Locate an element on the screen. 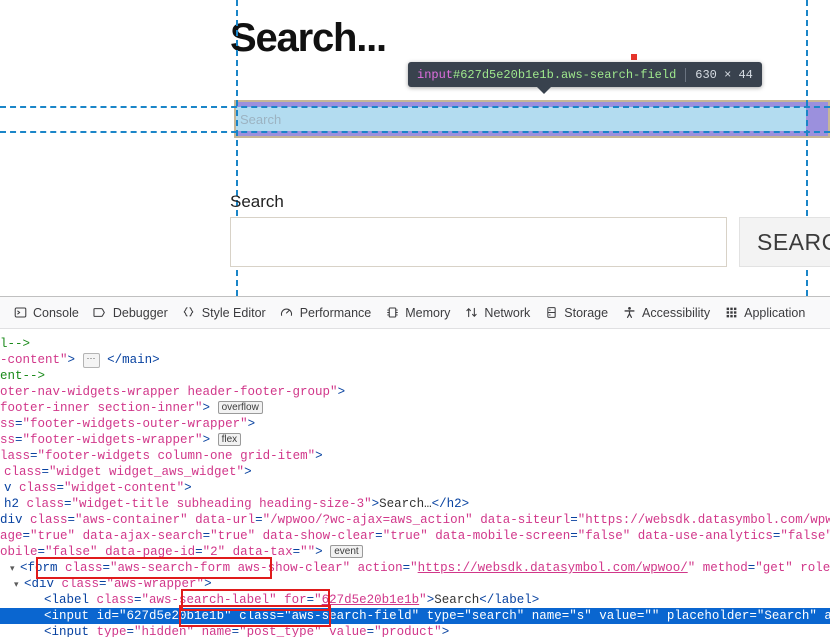 Image resolution: width=830 pixels, height=637 pixels. overflow-badge: overflow is located at coordinates (240, 407).